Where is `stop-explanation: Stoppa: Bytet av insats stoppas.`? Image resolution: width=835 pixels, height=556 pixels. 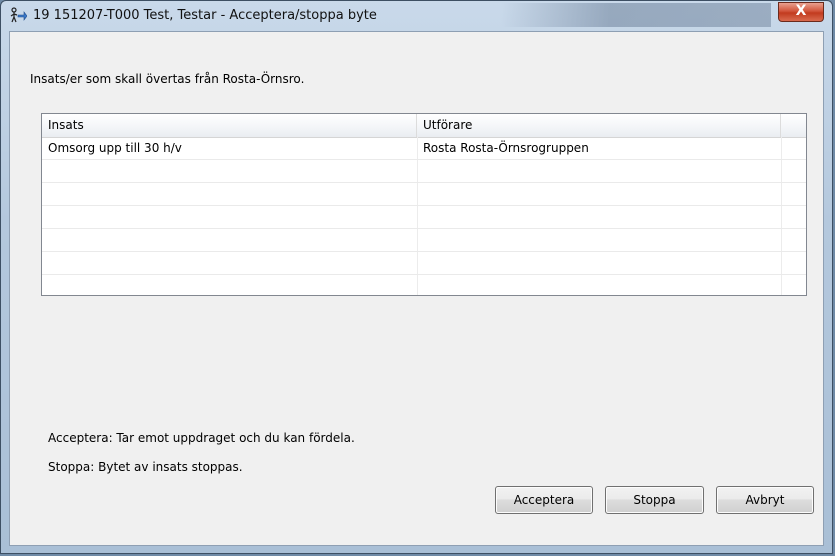 stop-explanation: Stoppa: Bytet av insats stoppas. is located at coordinates (145, 467).